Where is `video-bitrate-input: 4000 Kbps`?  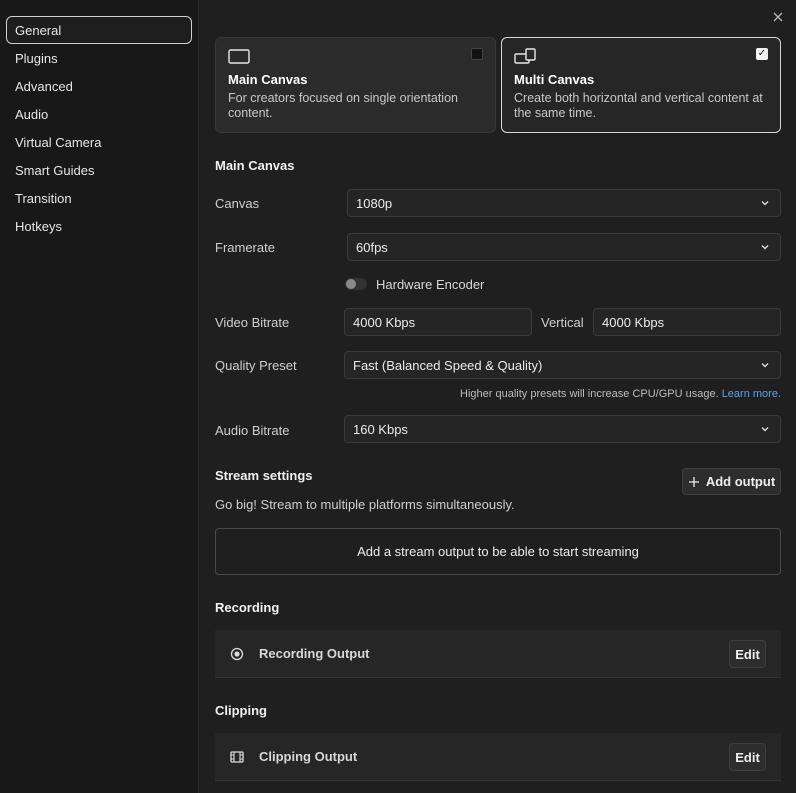 video-bitrate-input: 4000 Kbps is located at coordinates (438, 322).